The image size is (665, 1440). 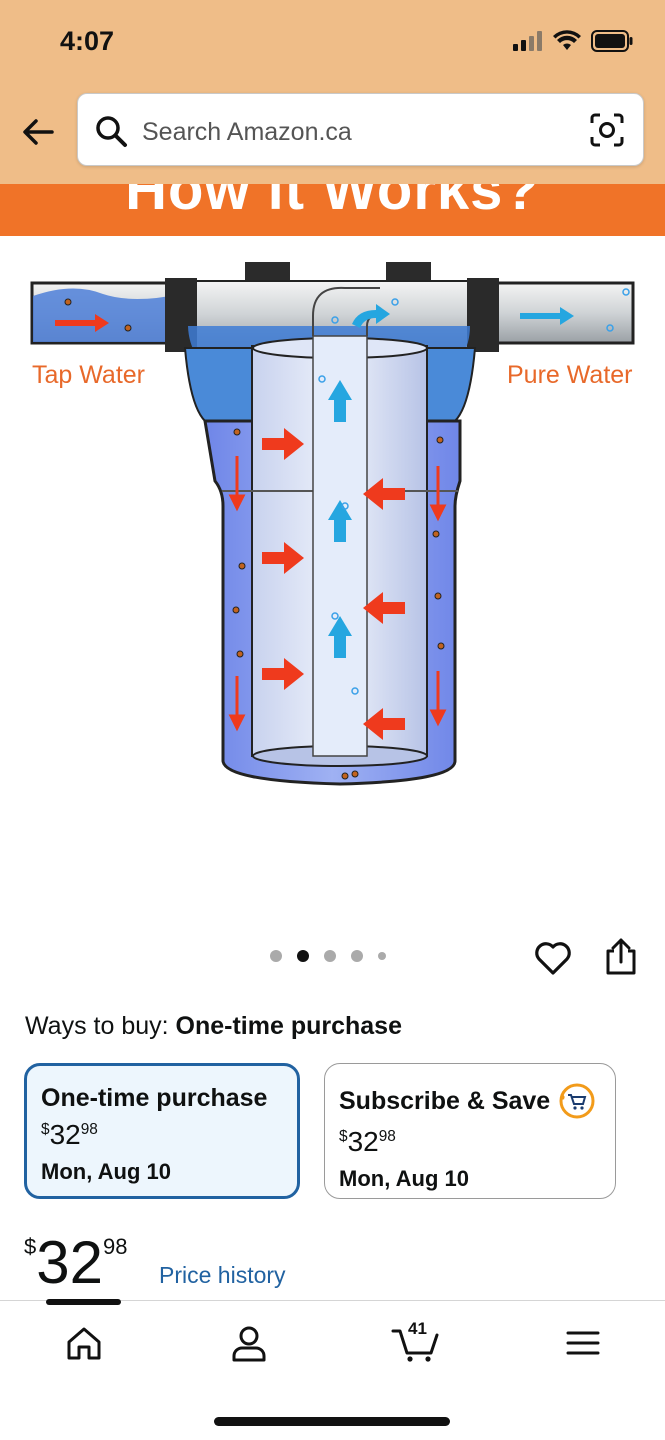 I want to click on product-image-banner: How it Works?, so click(x=332, y=210).